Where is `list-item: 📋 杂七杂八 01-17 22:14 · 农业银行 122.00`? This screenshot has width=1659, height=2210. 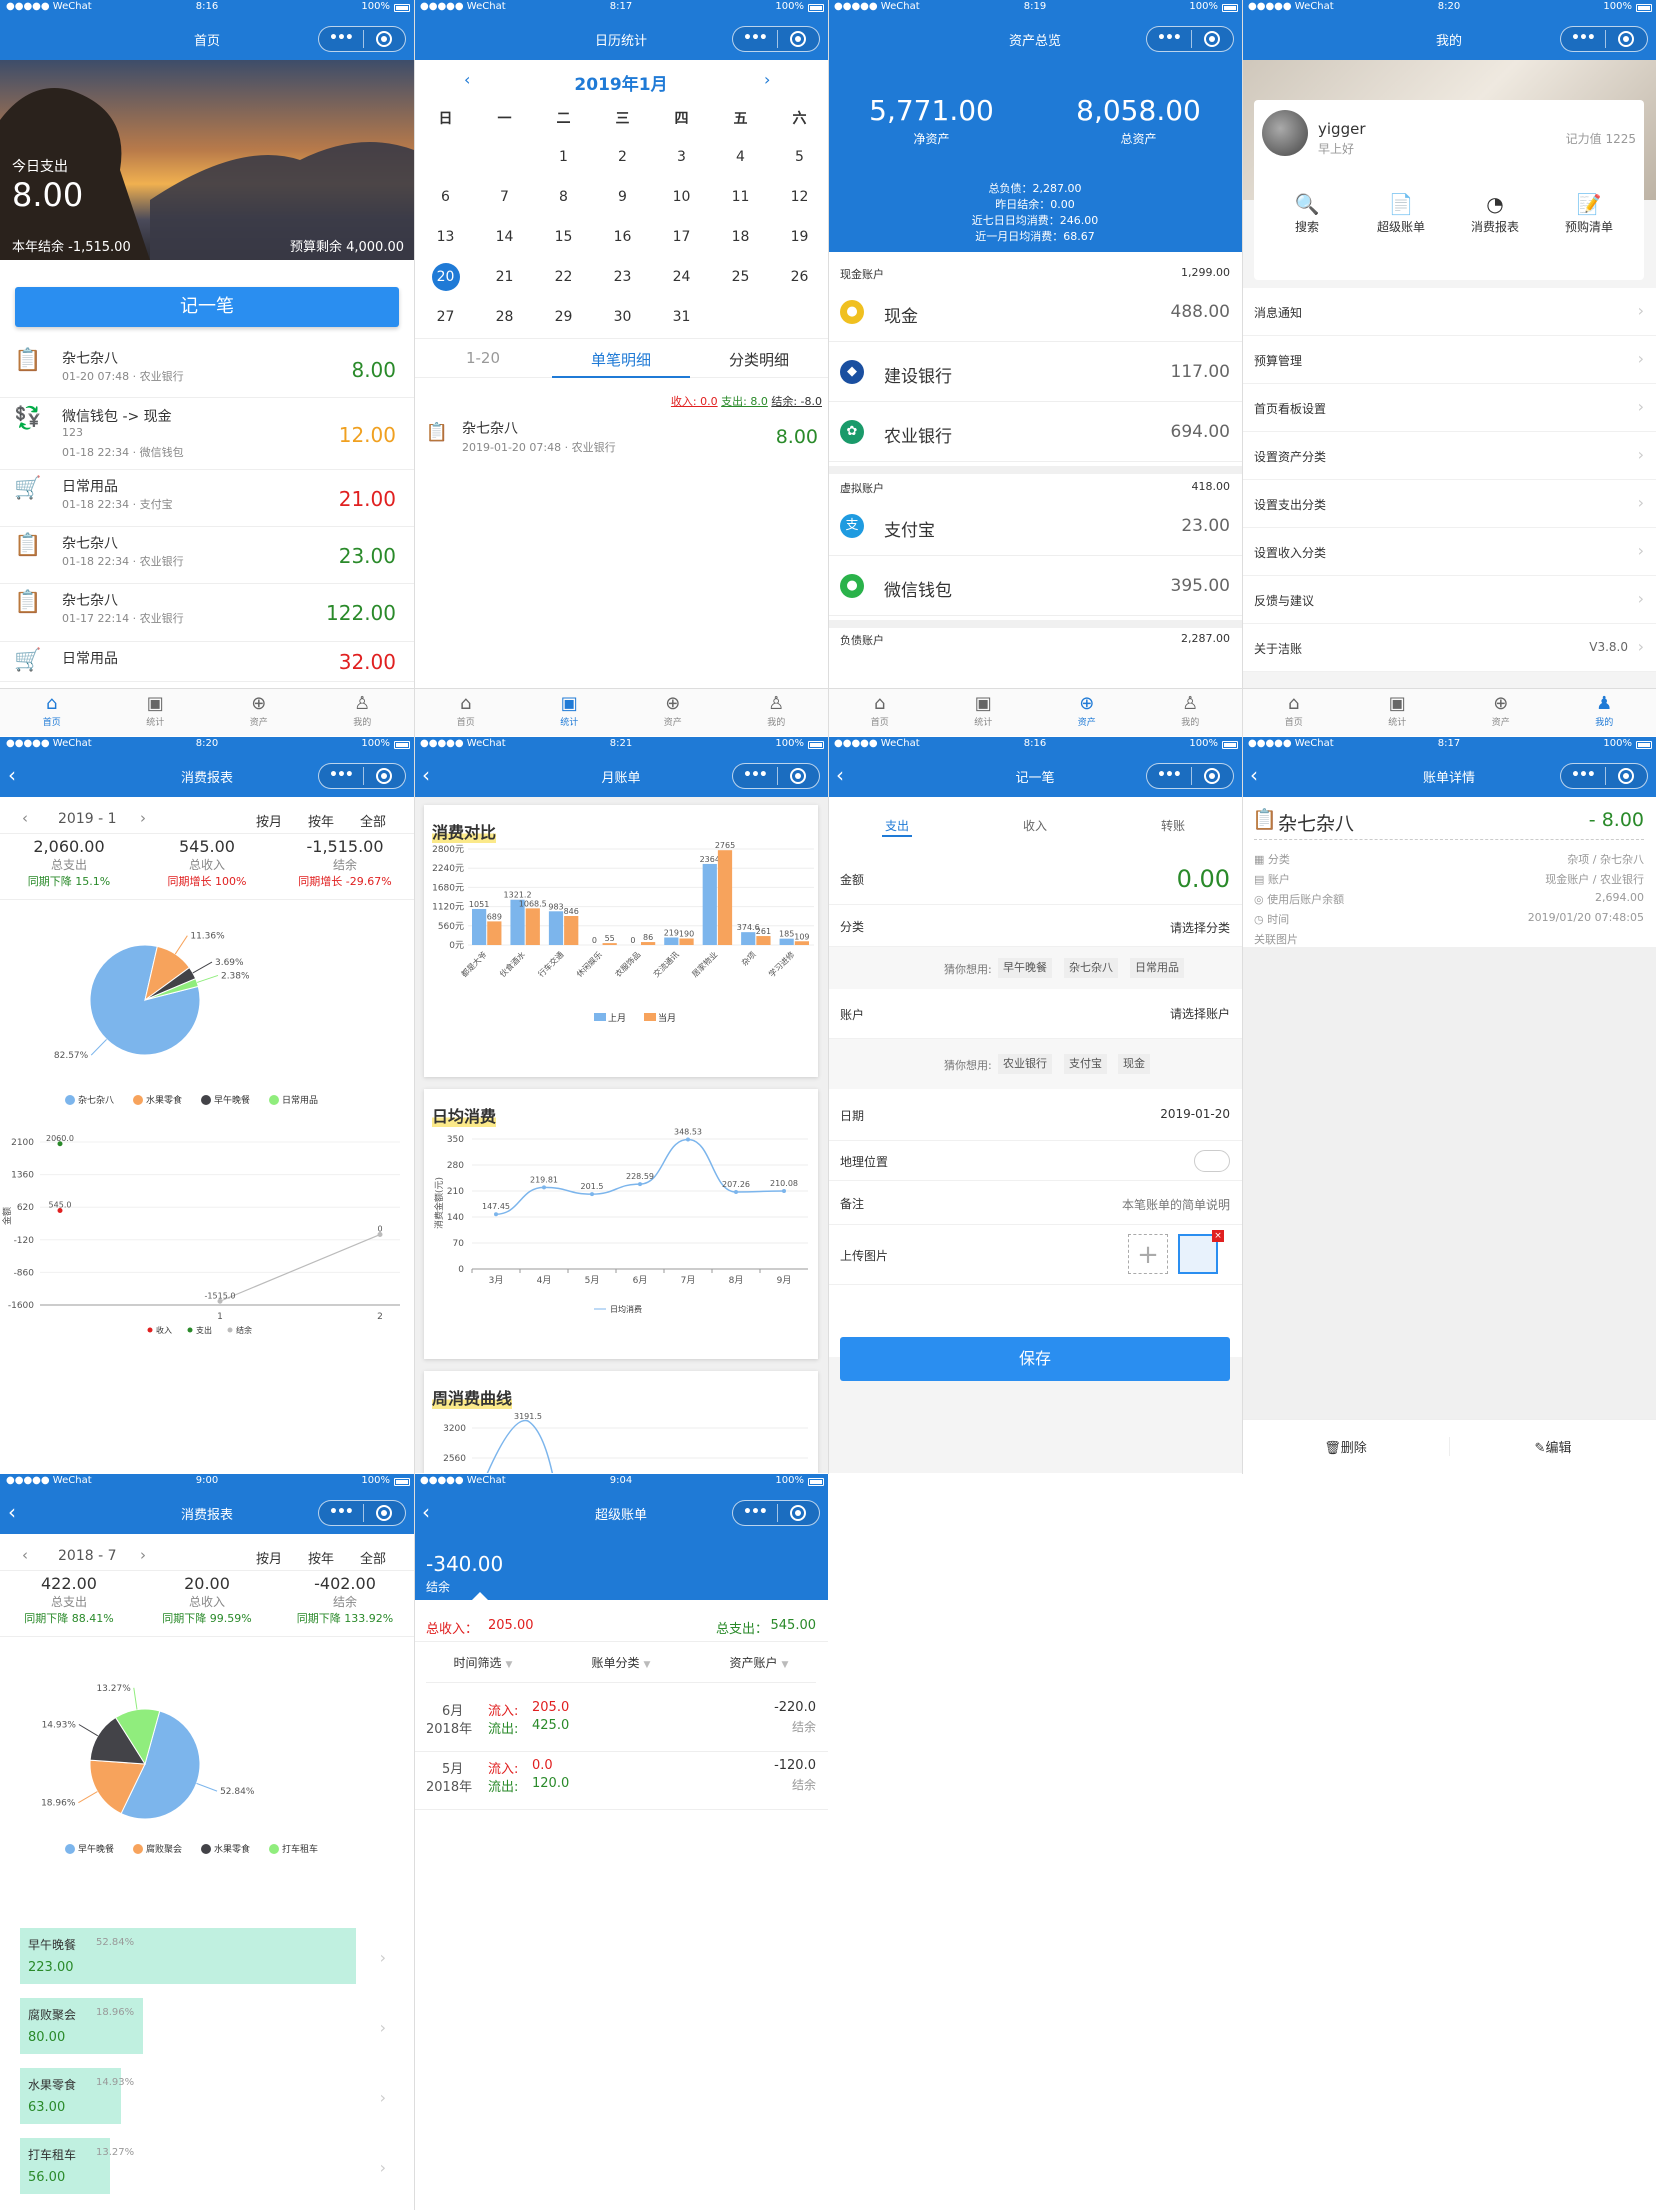
list-item: 📋 杂七杂八 01-17 22:14 · 农业银行 122.00 is located at coordinates (207, 613).